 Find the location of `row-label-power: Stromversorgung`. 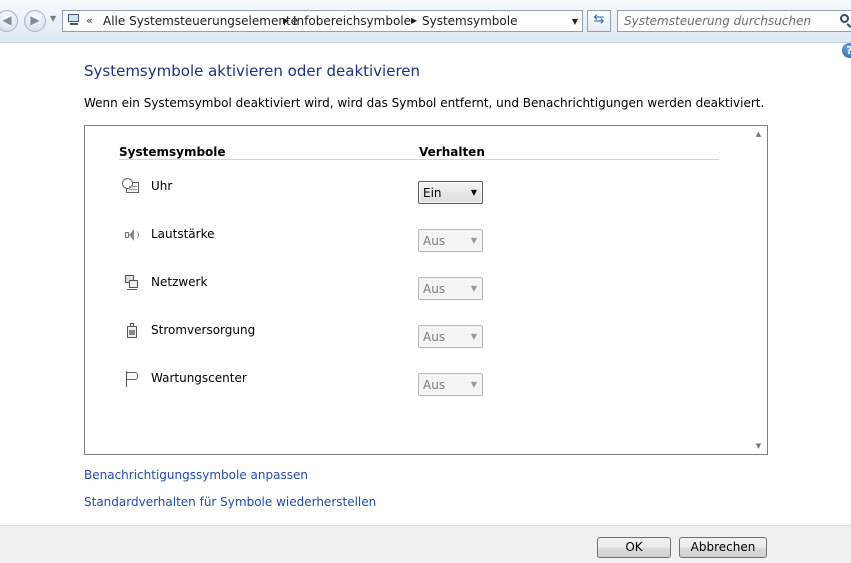

row-label-power: Stromversorgung is located at coordinates (203, 330).